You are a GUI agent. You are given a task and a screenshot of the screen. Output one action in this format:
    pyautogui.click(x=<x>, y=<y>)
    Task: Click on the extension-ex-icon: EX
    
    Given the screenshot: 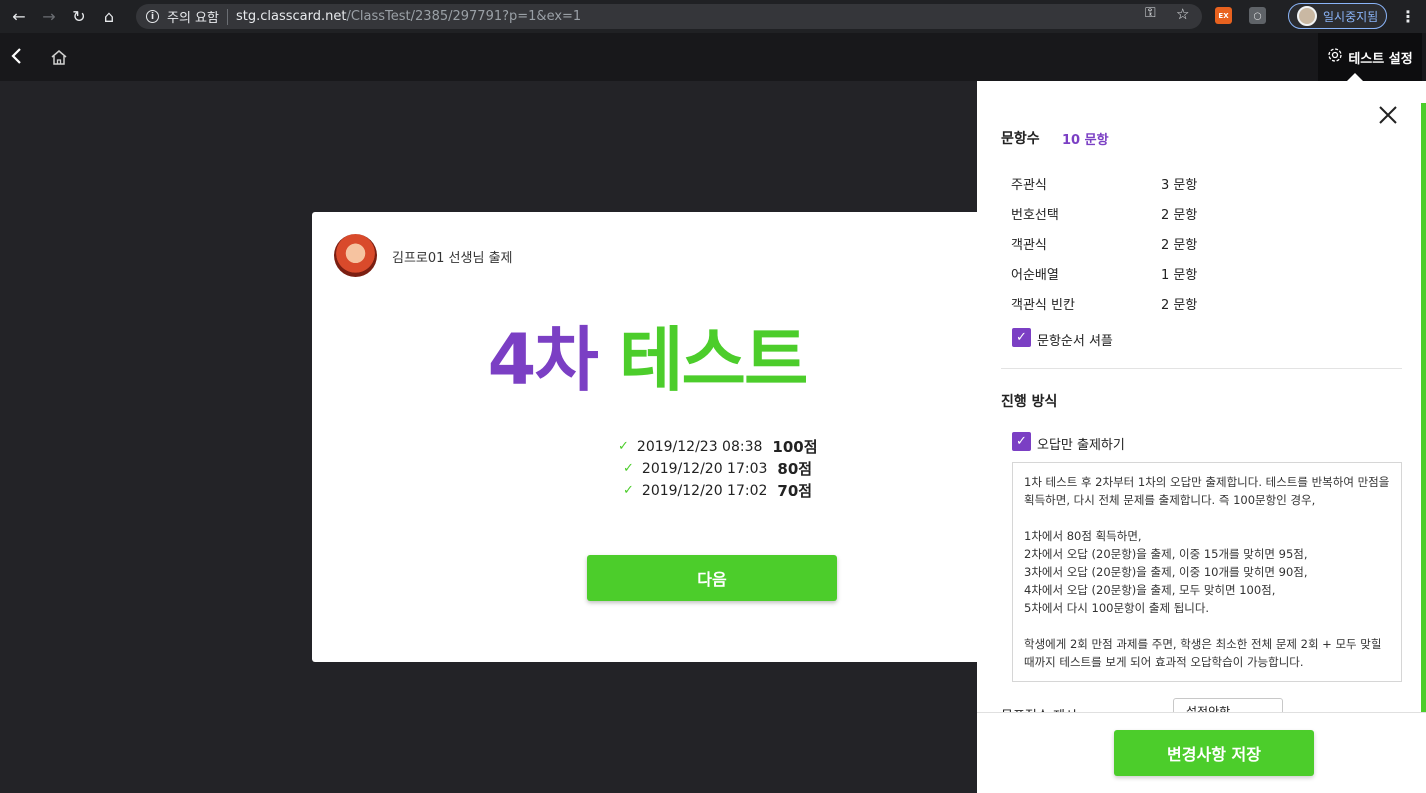 What is the action you would take?
    pyautogui.click(x=1223, y=15)
    